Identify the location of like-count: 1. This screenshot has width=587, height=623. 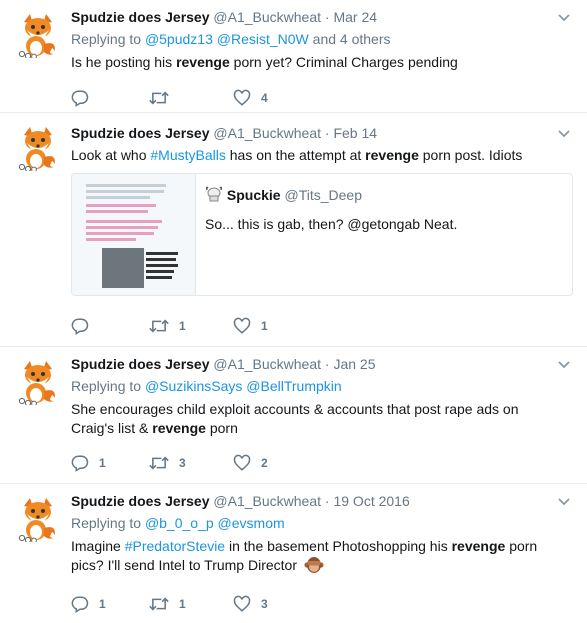
(264, 326).